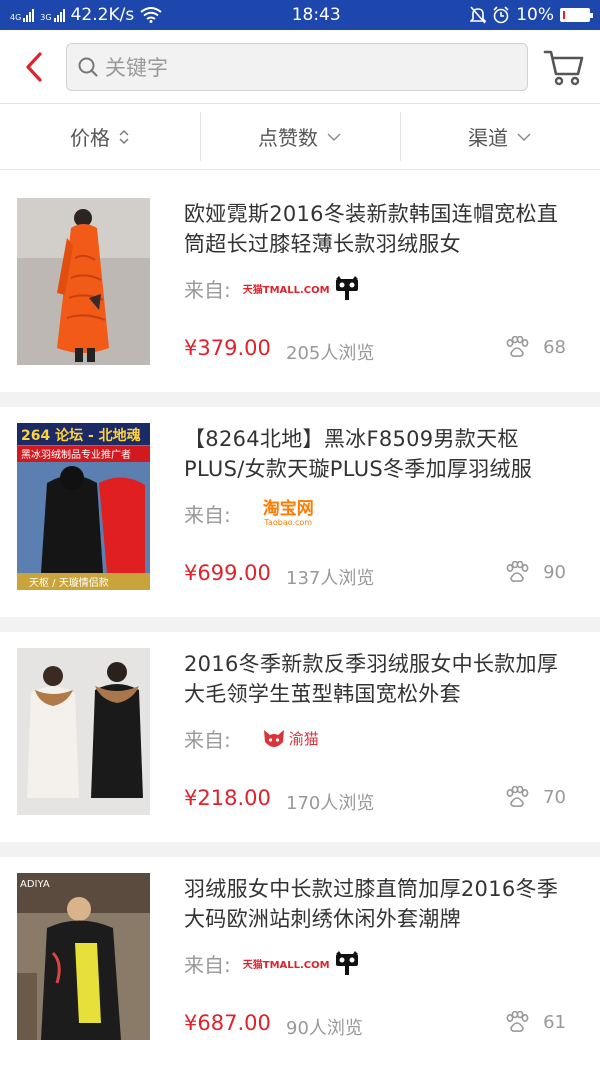 The image size is (600, 1067). Describe the element at coordinates (380, 454) in the screenshot. I see `product-title: 【8264北地】黑冰F8509男款天枢PLUS/女款天璇PLUS冬季加厚羽绒服` at that location.